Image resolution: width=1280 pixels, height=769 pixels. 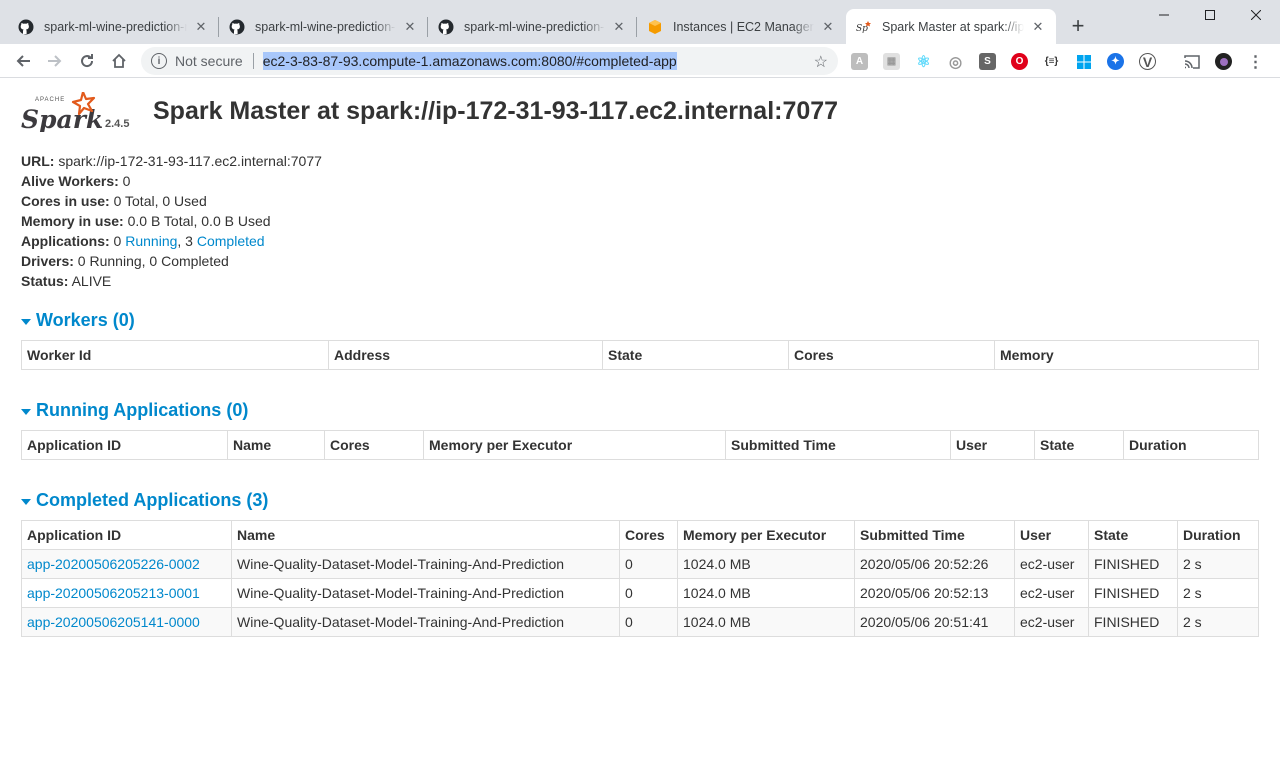 I want to click on running-apps-link: Running, so click(x=151, y=241).